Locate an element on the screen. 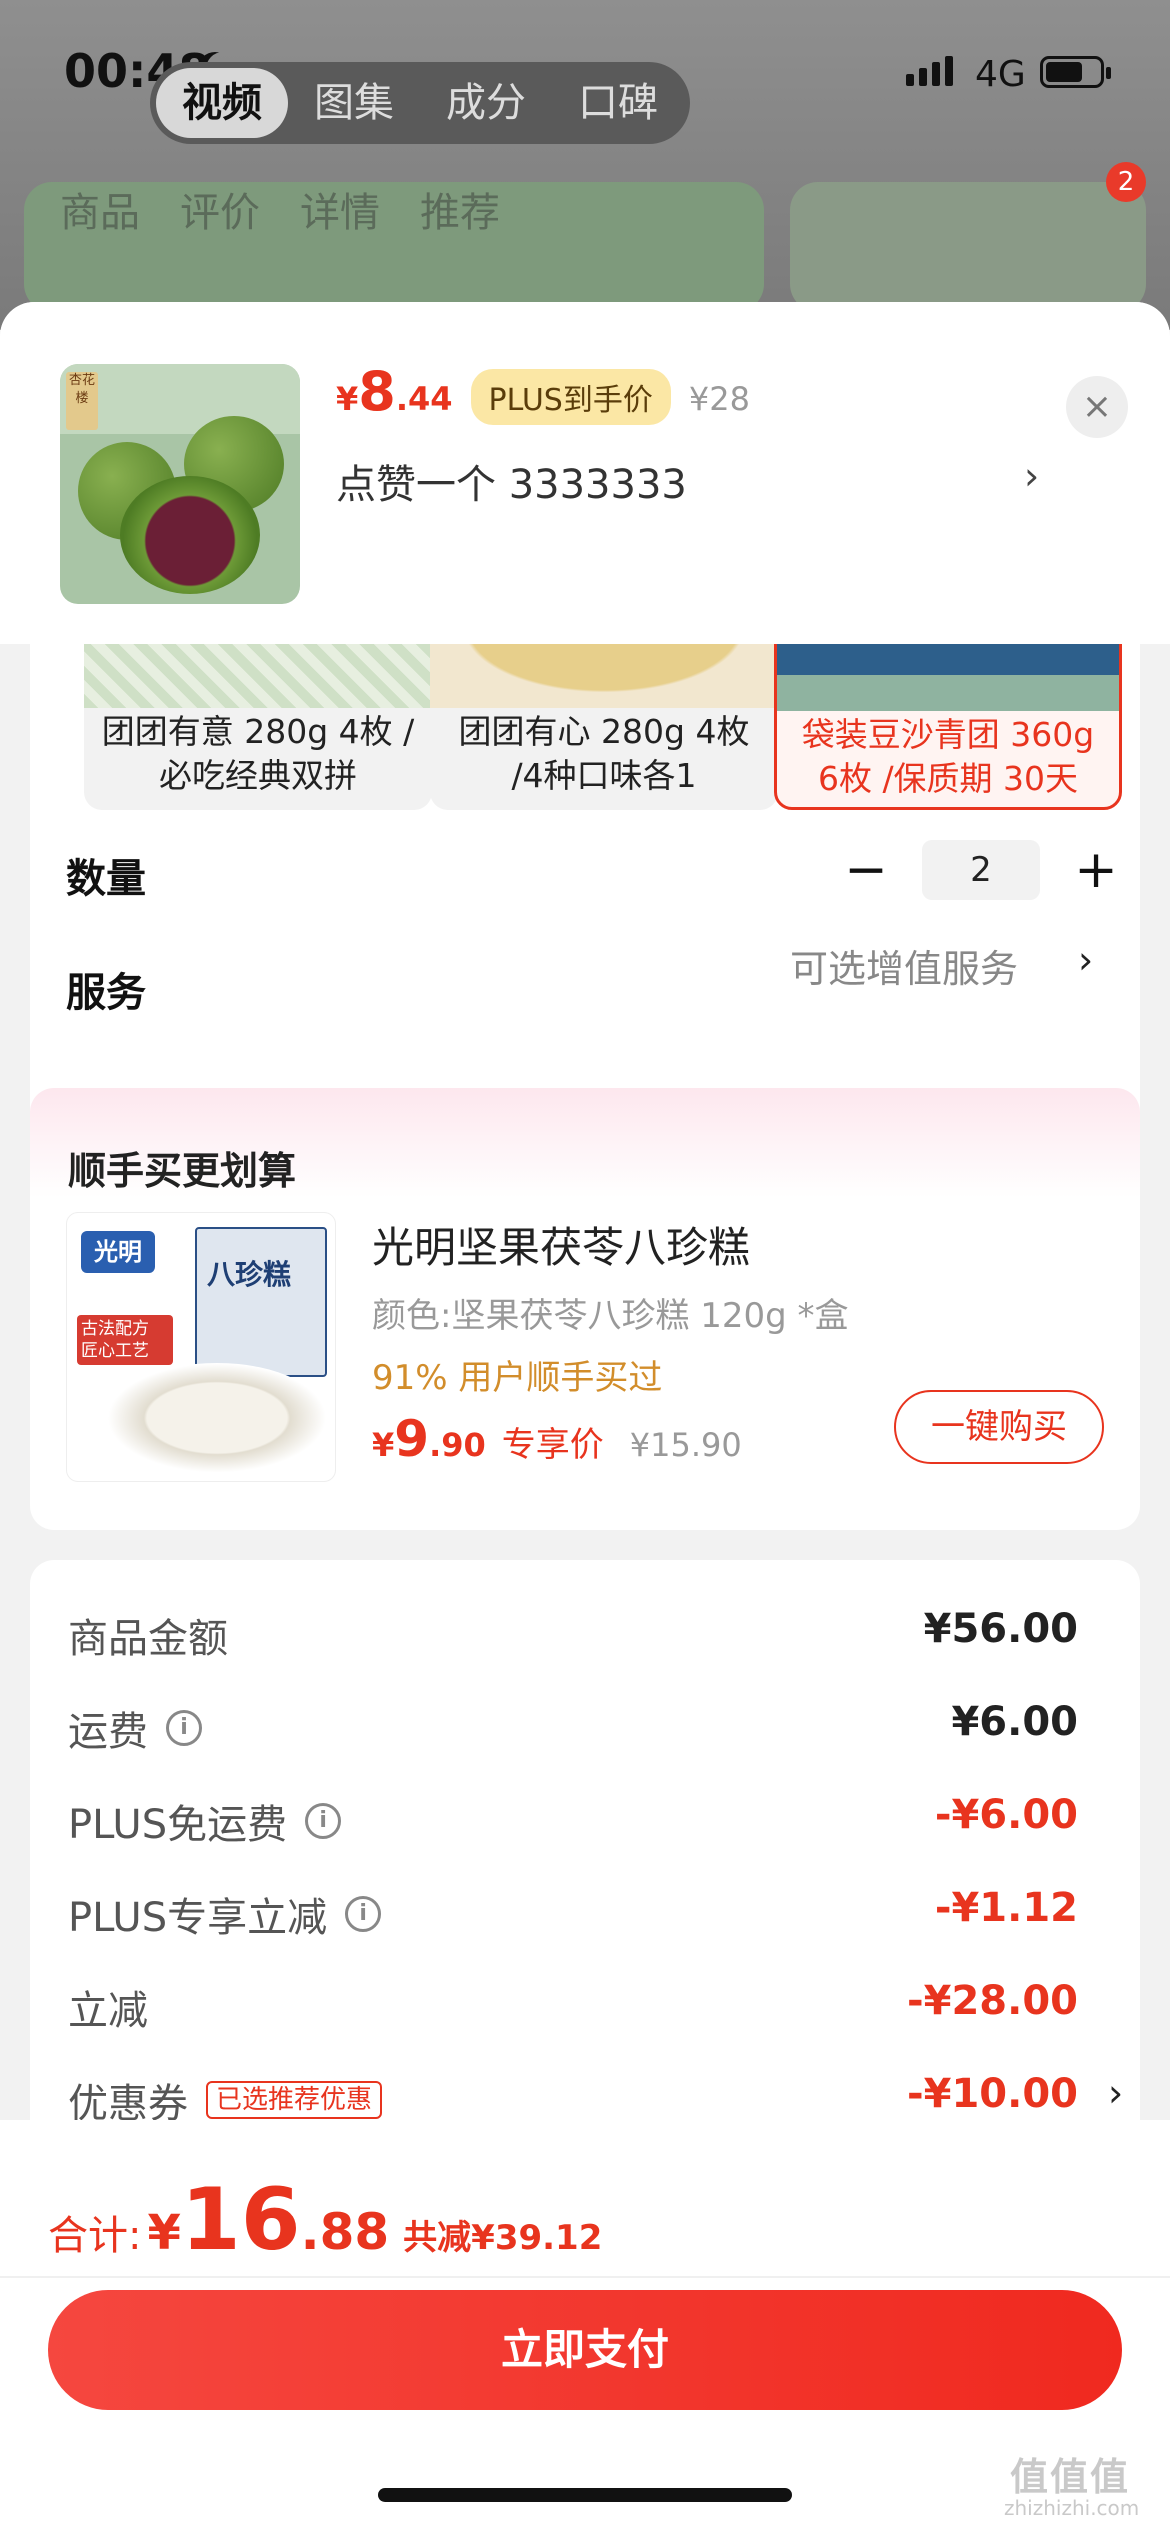 This screenshot has height=2532, width=1170. addon-price: ¥9.90 专享价 ¥15.90 is located at coordinates (557, 1439).